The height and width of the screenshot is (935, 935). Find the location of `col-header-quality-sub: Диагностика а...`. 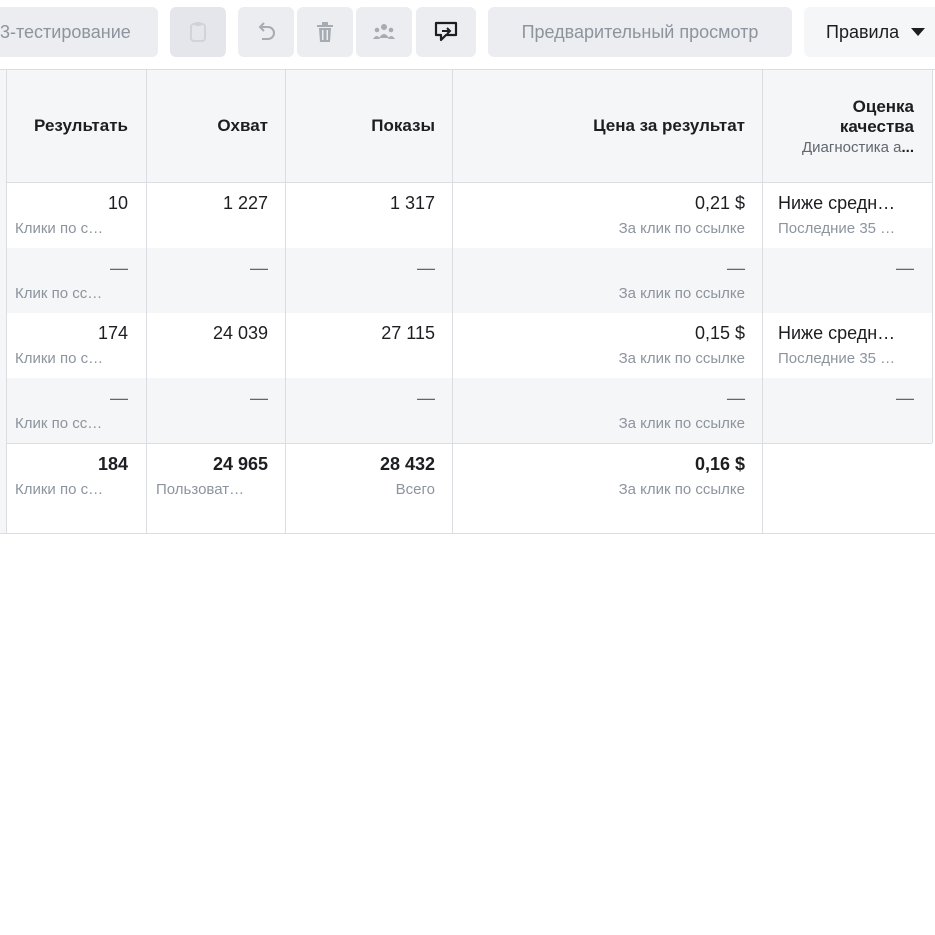

col-header-quality-sub: Диагностика а... is located at coordinates (858, 147).